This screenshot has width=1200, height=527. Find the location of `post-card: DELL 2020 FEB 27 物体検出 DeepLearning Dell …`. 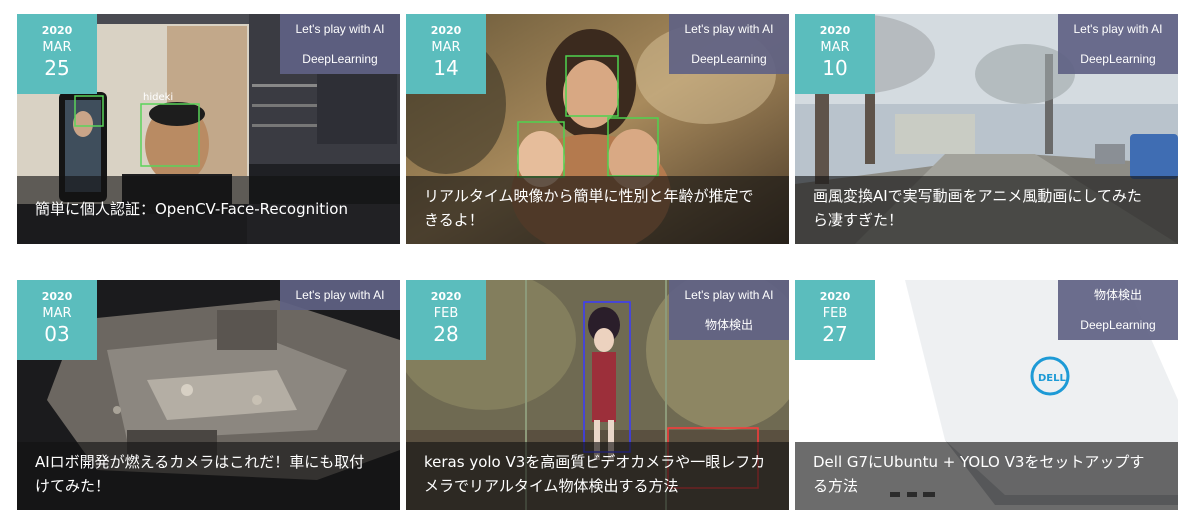

post-card: DELL 2020 FEB 27 物体検出 DeepLearning Dell … is located at coordinates (986, 395).